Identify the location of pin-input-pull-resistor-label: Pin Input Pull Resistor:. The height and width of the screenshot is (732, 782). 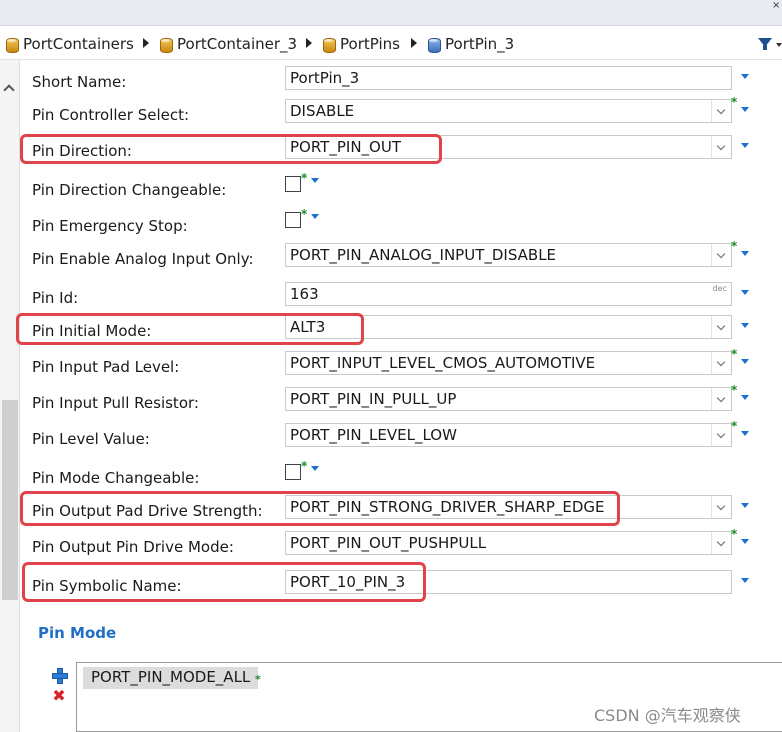
(115, 403).